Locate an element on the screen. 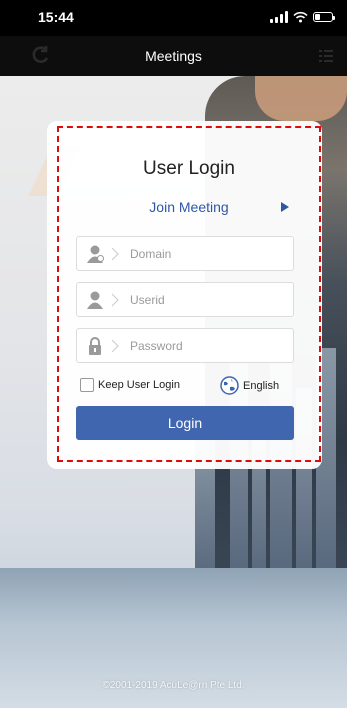  password-field: Password is located at coordinates (185, 345).